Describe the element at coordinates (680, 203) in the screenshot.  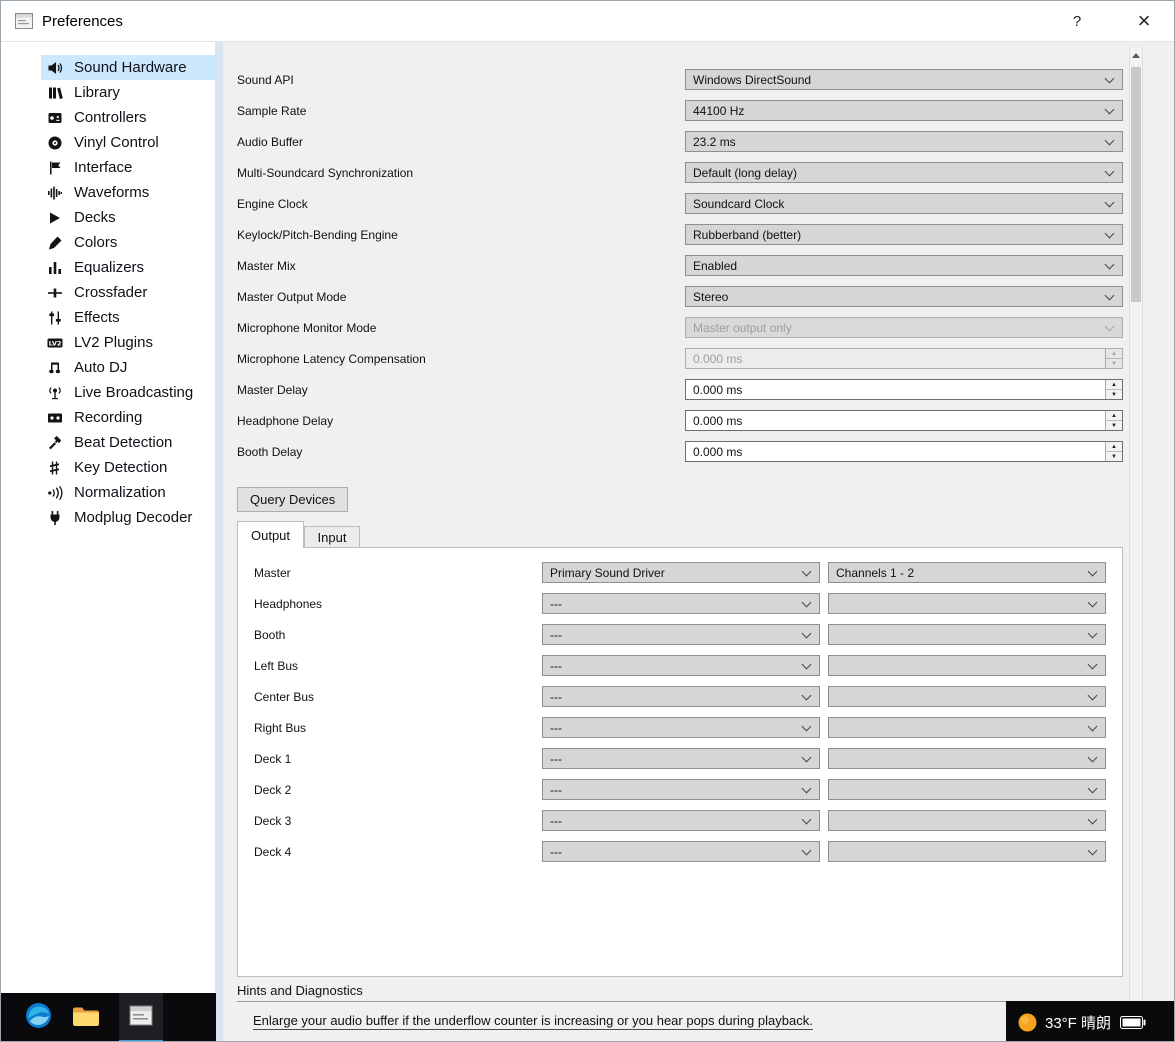
I see `setting-row: Engine Clock Soundcard Clock` at that location.